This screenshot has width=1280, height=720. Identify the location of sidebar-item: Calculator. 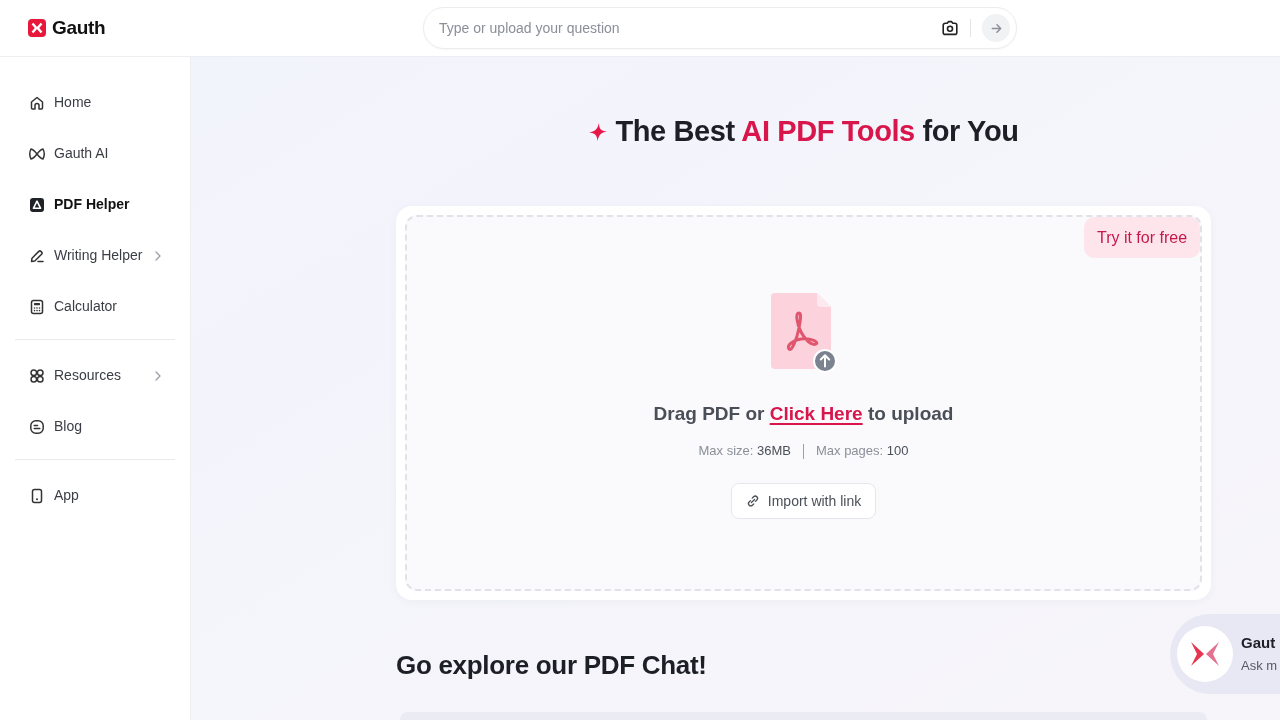
(95, 306).